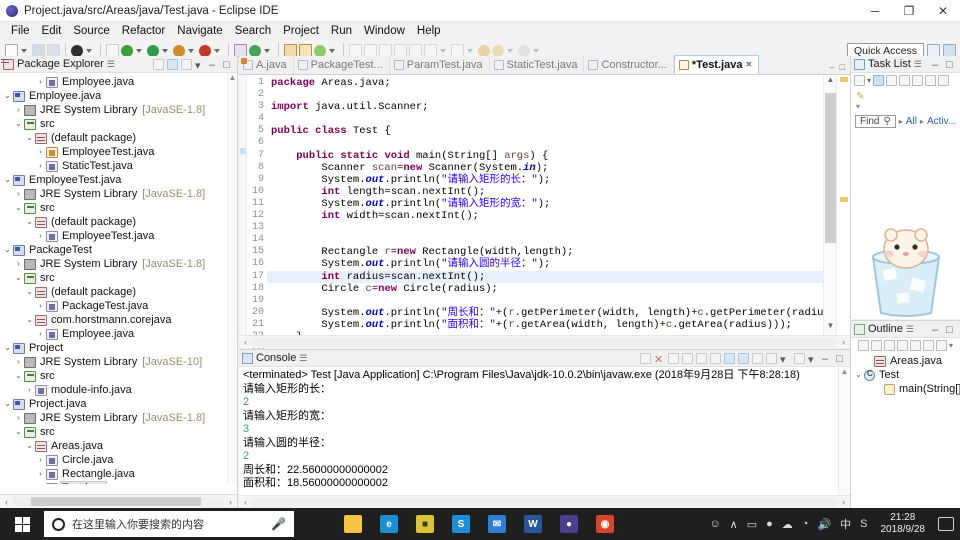 The image size is (960, 540). Describe the element at coordinates (118, 474) in the screenshot. I see `tree-item: › Rectangle.java` at that location.